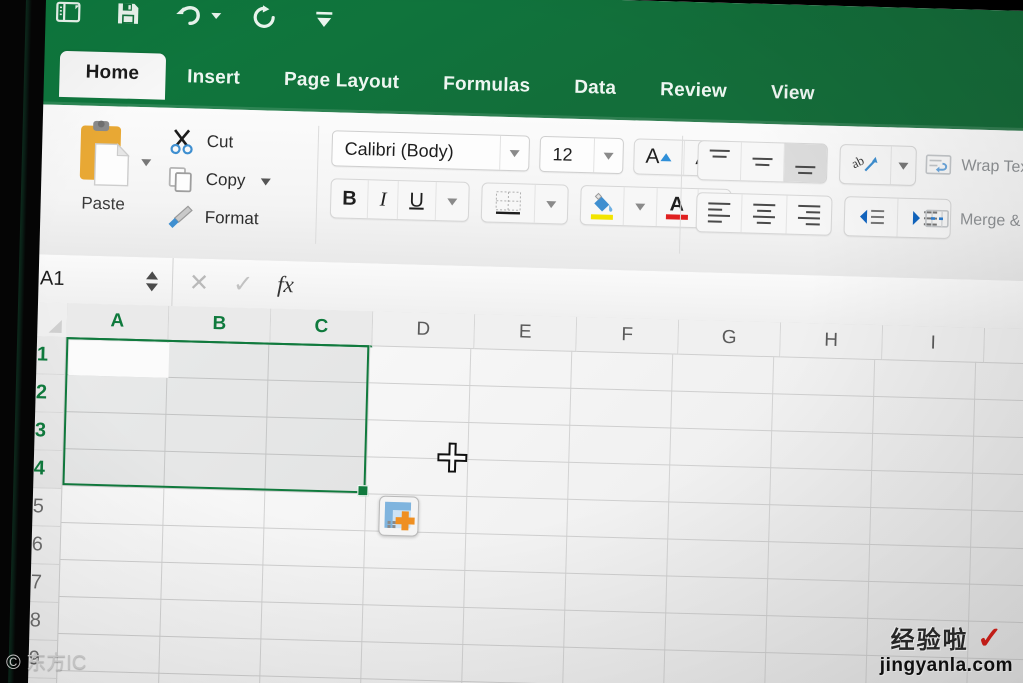 The height and width of the screenshot is (683, 1023). What do you see at coordinates (417, 201) in the screenshot?
I see `underline-button: U` at bounding box center [417, 201].